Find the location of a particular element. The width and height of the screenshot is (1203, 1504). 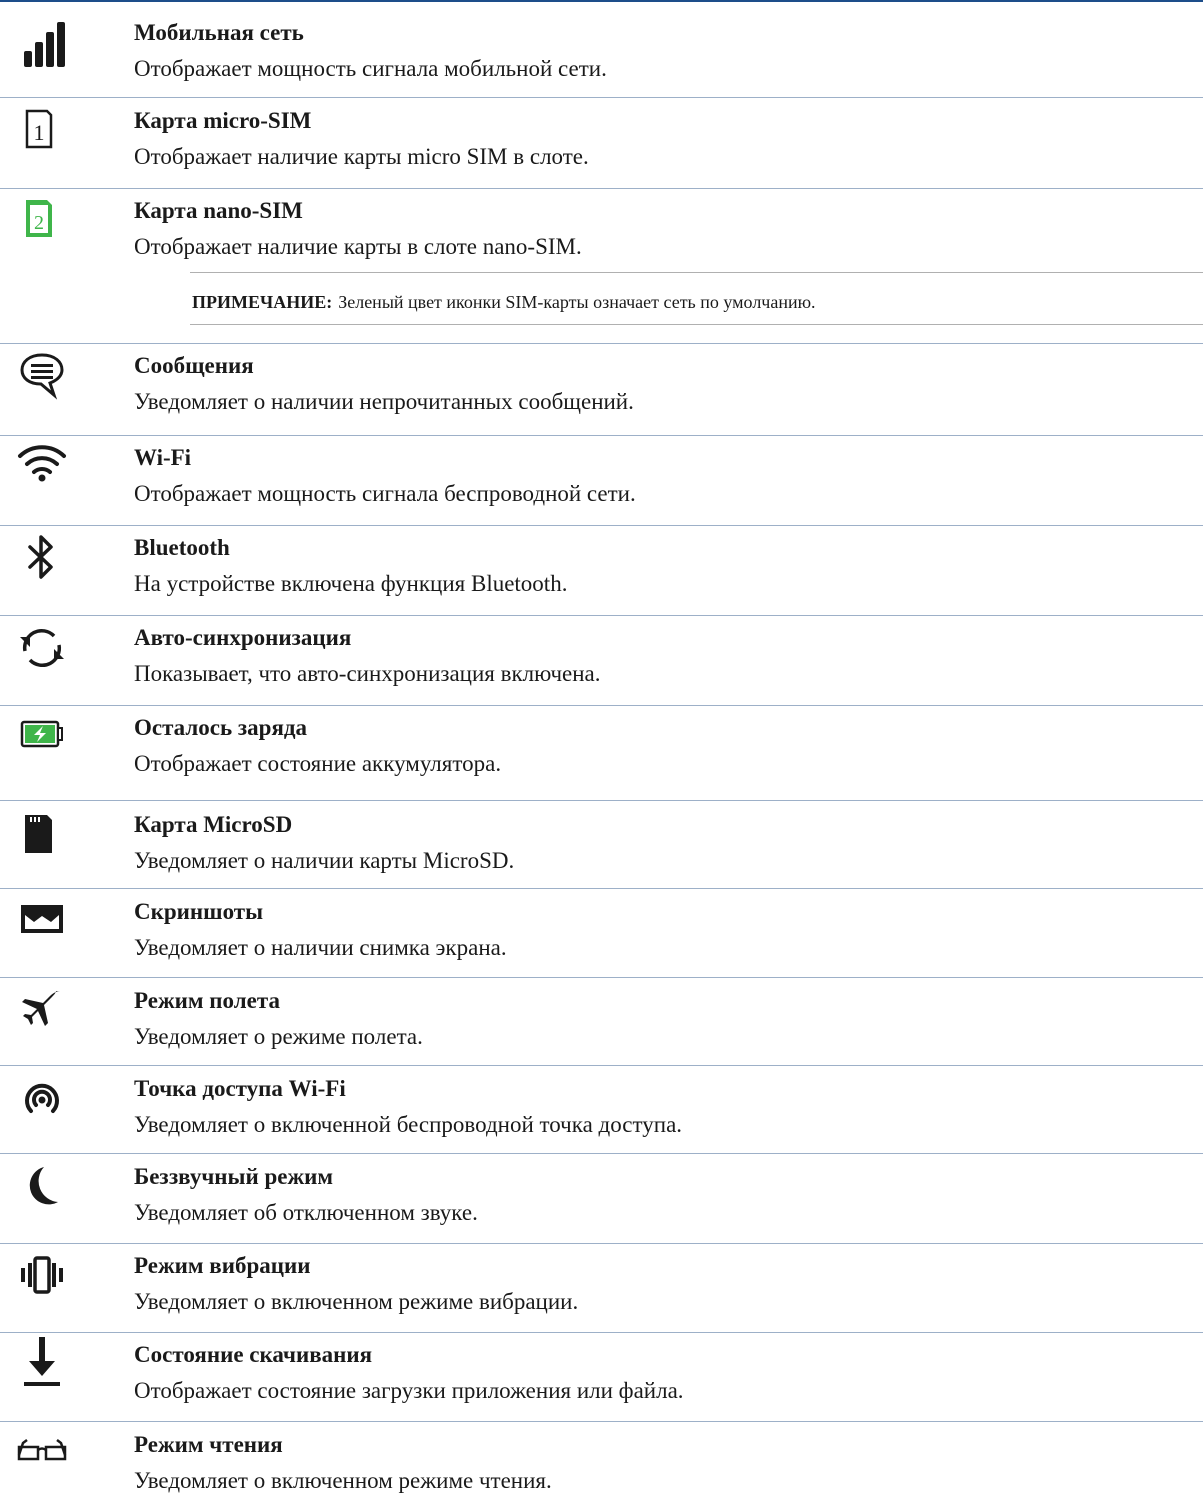

item-title: Карта MicroSD is located at coordinates (213, 824).